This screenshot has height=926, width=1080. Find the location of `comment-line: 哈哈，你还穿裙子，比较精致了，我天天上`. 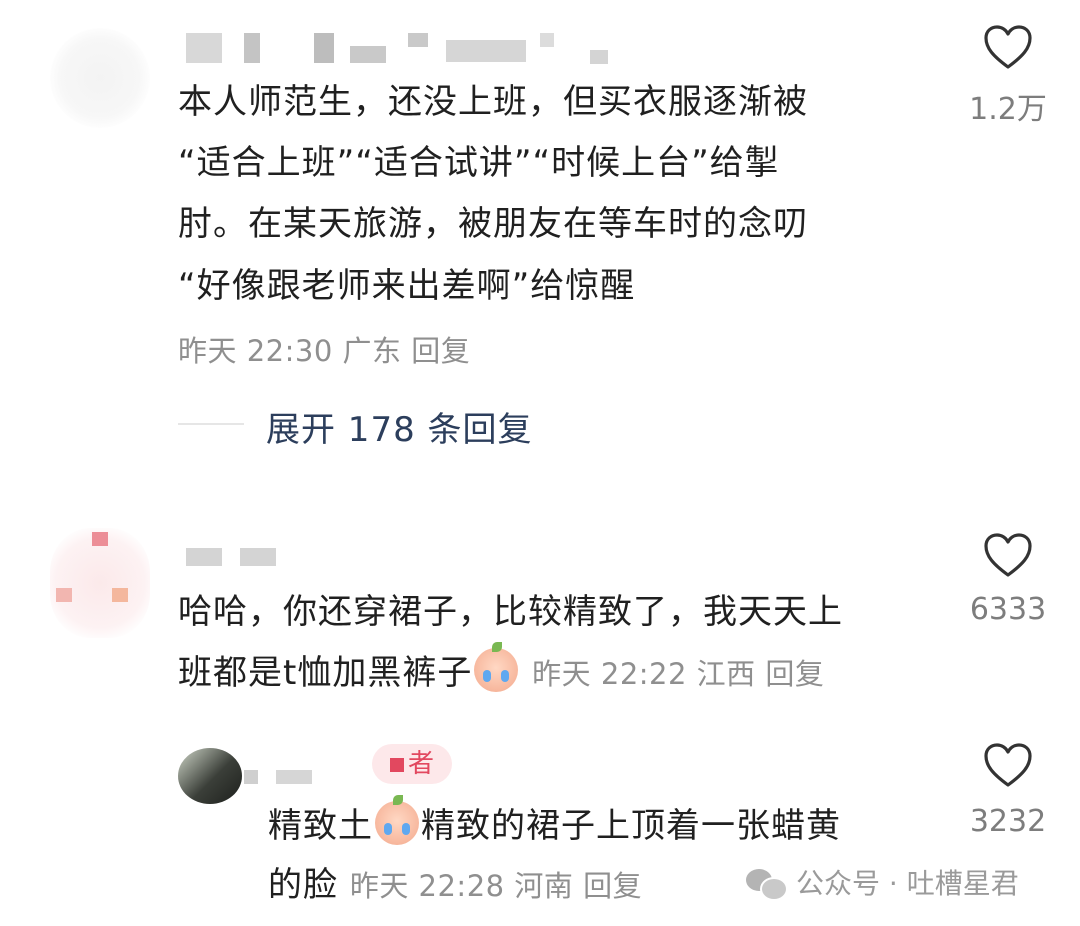

comment-line: 哈哈，你还穿裙子，比较精致了，我天天上 is located at coordinates (510, 612).